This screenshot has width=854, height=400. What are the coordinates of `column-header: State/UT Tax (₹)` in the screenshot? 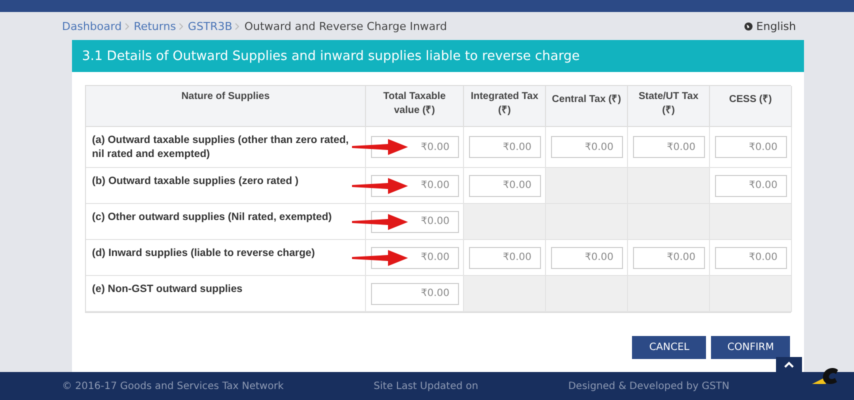 It's located at (669, 106).